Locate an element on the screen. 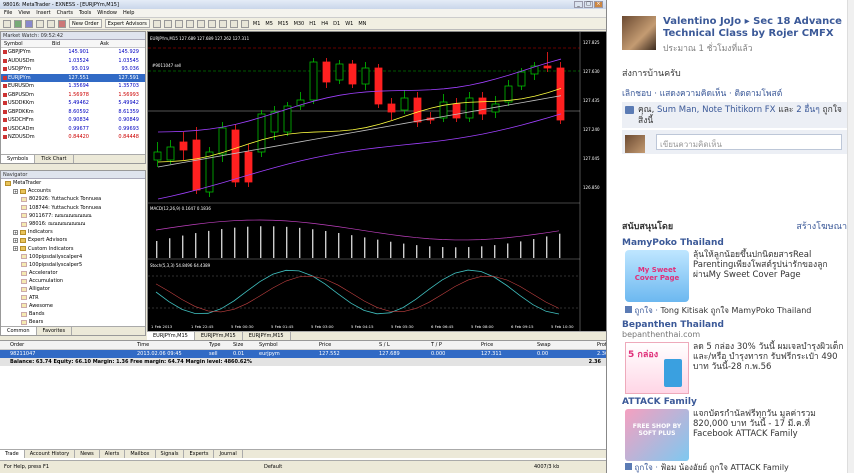  create-ad-link: สร้างโฆษณา is located at coordinates (821, 226).